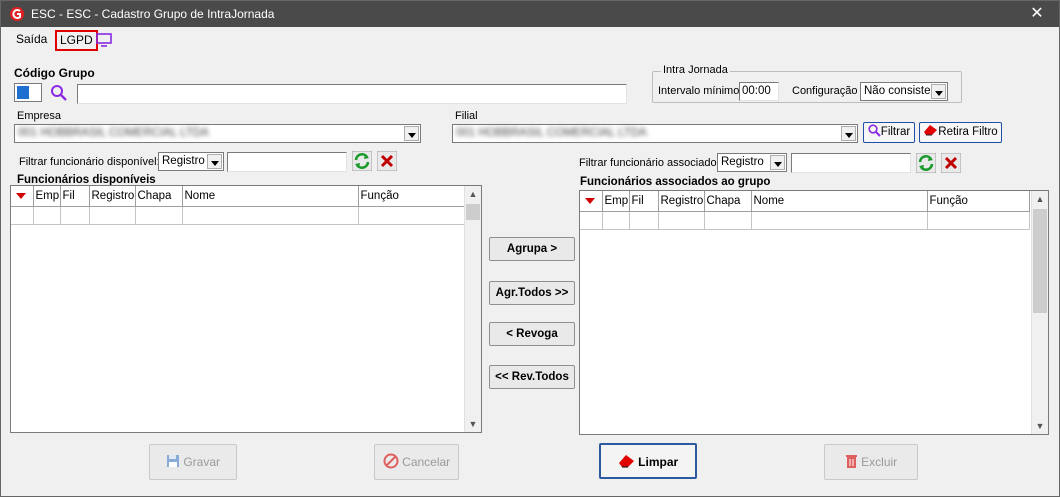 The image size is (1060, 497). What do you see at coordinates (532, 377) in the screenshot?
I see `rev-todos-button: << Rev.Todos` at bounding box center [532, 377].